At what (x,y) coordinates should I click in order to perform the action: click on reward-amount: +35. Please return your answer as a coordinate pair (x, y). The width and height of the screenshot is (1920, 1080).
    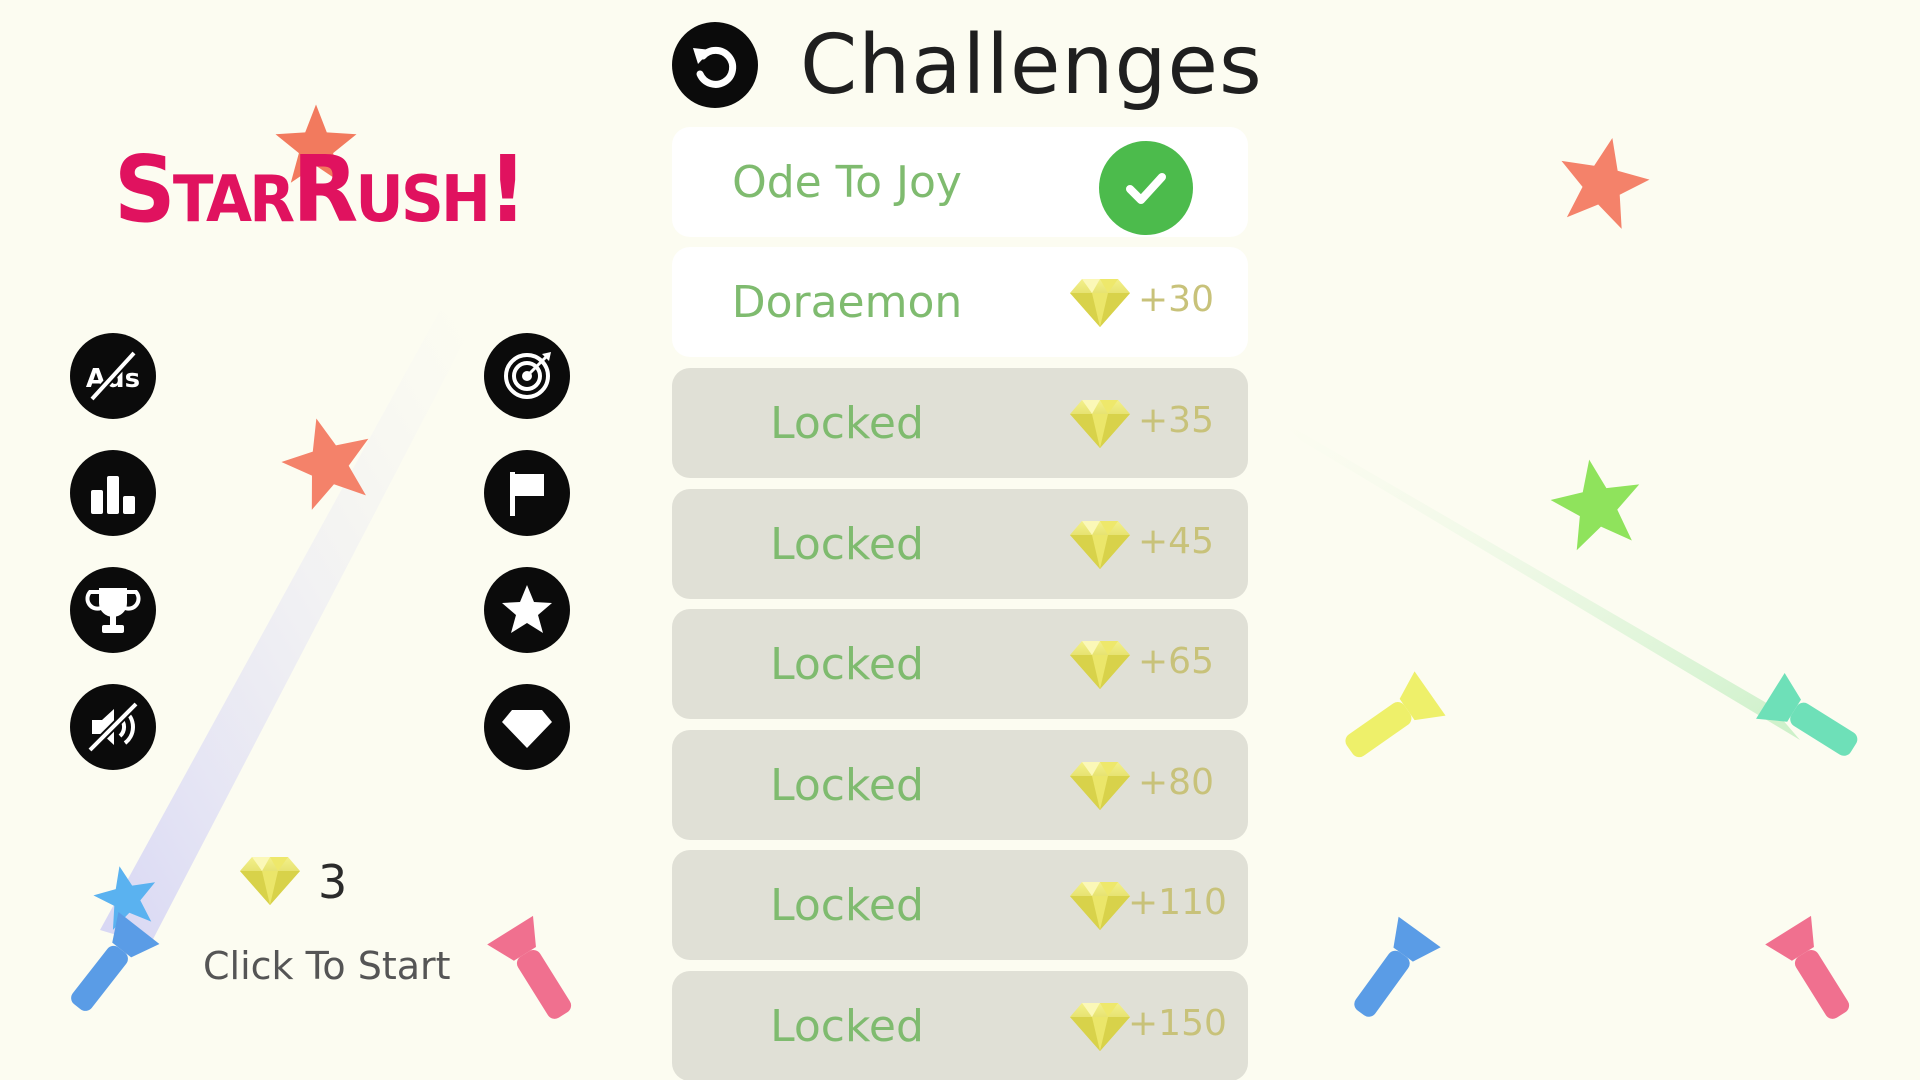
    Looking at the image, I should click on (1176, 420).